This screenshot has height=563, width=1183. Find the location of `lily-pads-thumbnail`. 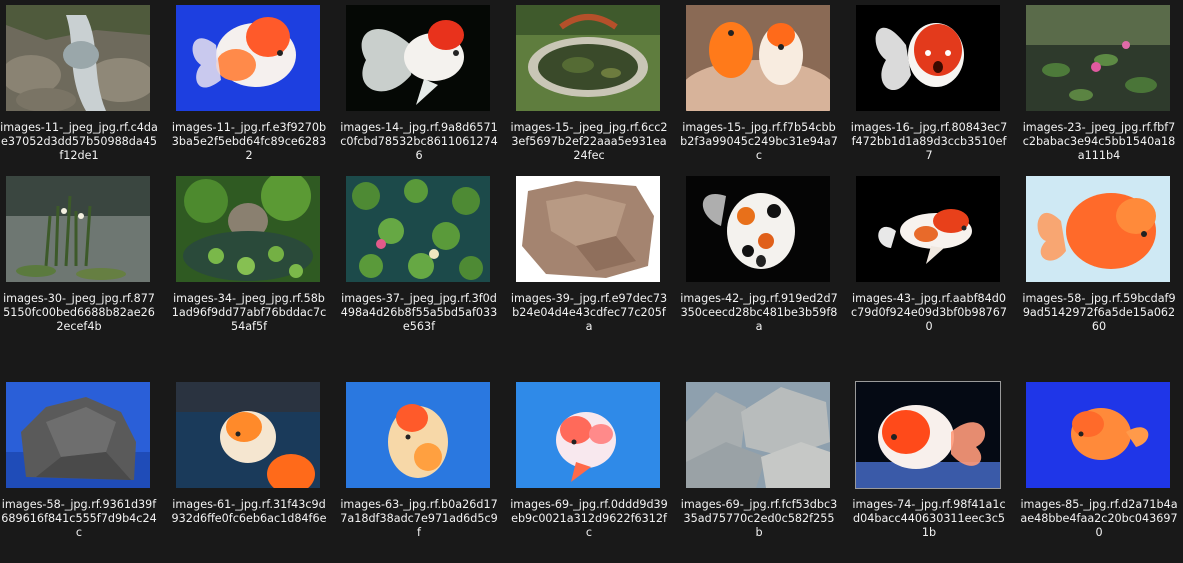

lily-pads-thumbnail is located at coordinates (418, 229).